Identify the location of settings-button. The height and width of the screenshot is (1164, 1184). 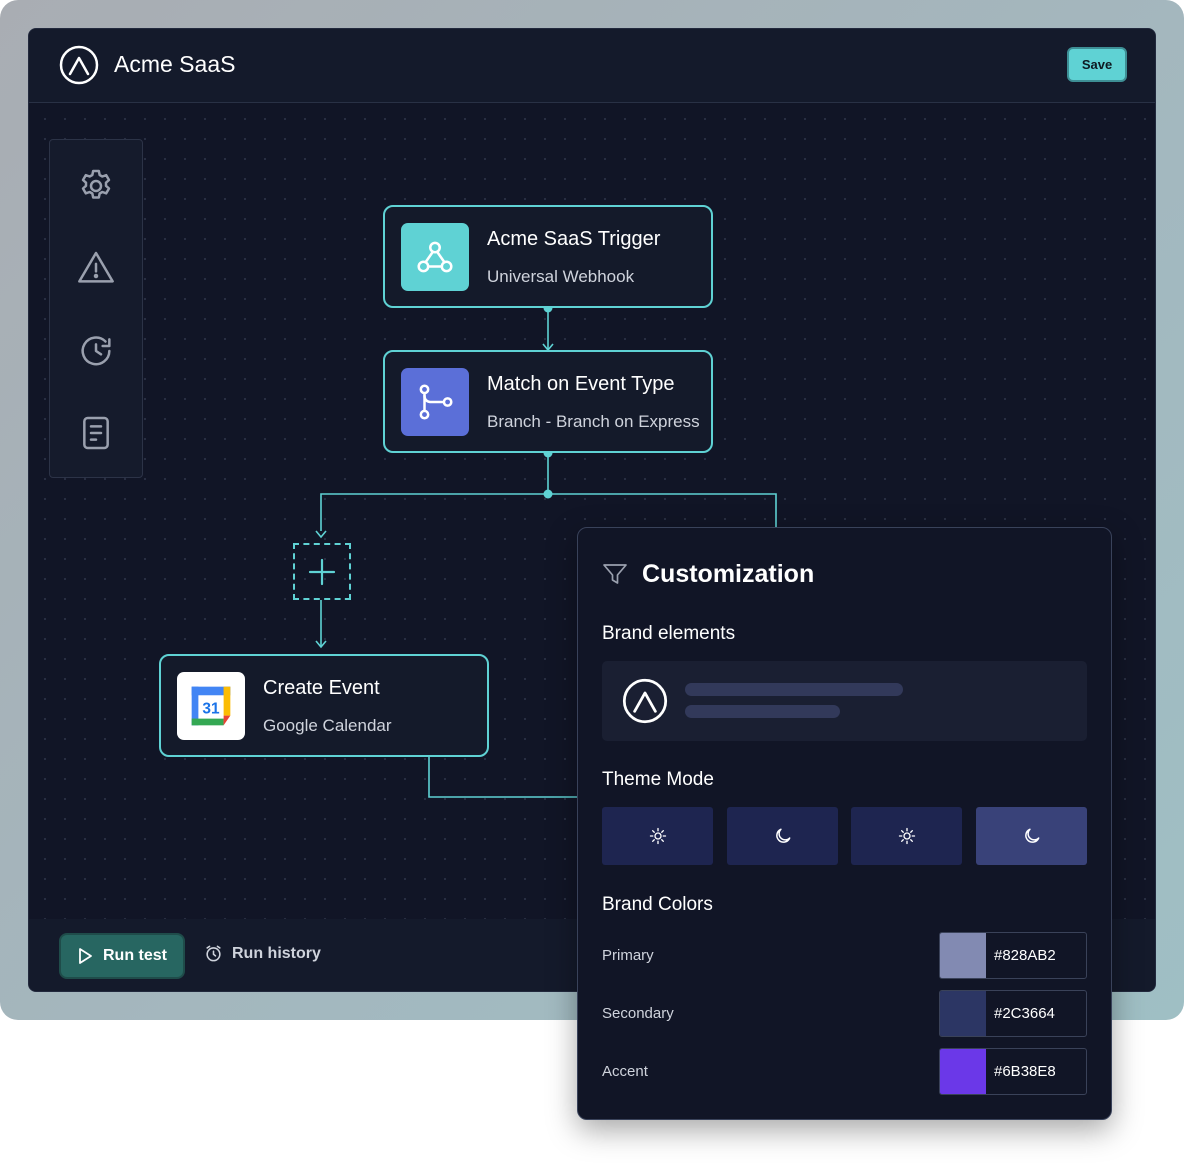
(96, 186).